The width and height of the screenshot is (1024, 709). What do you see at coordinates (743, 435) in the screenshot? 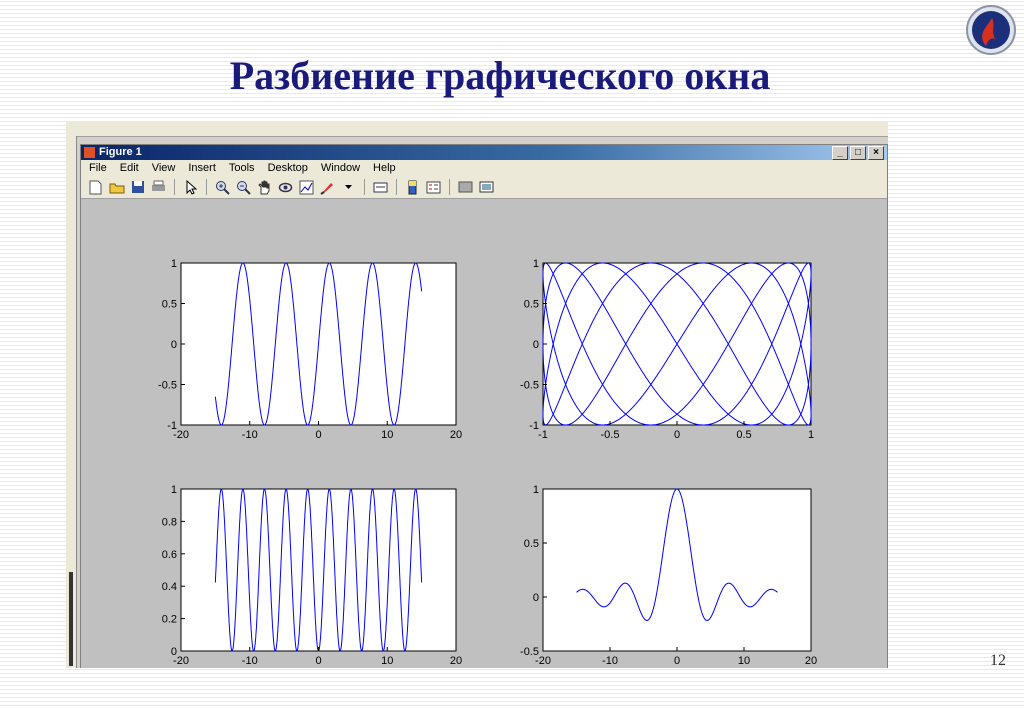
I see `x-tick-label: 0.5` at bounding box center [743, 435].